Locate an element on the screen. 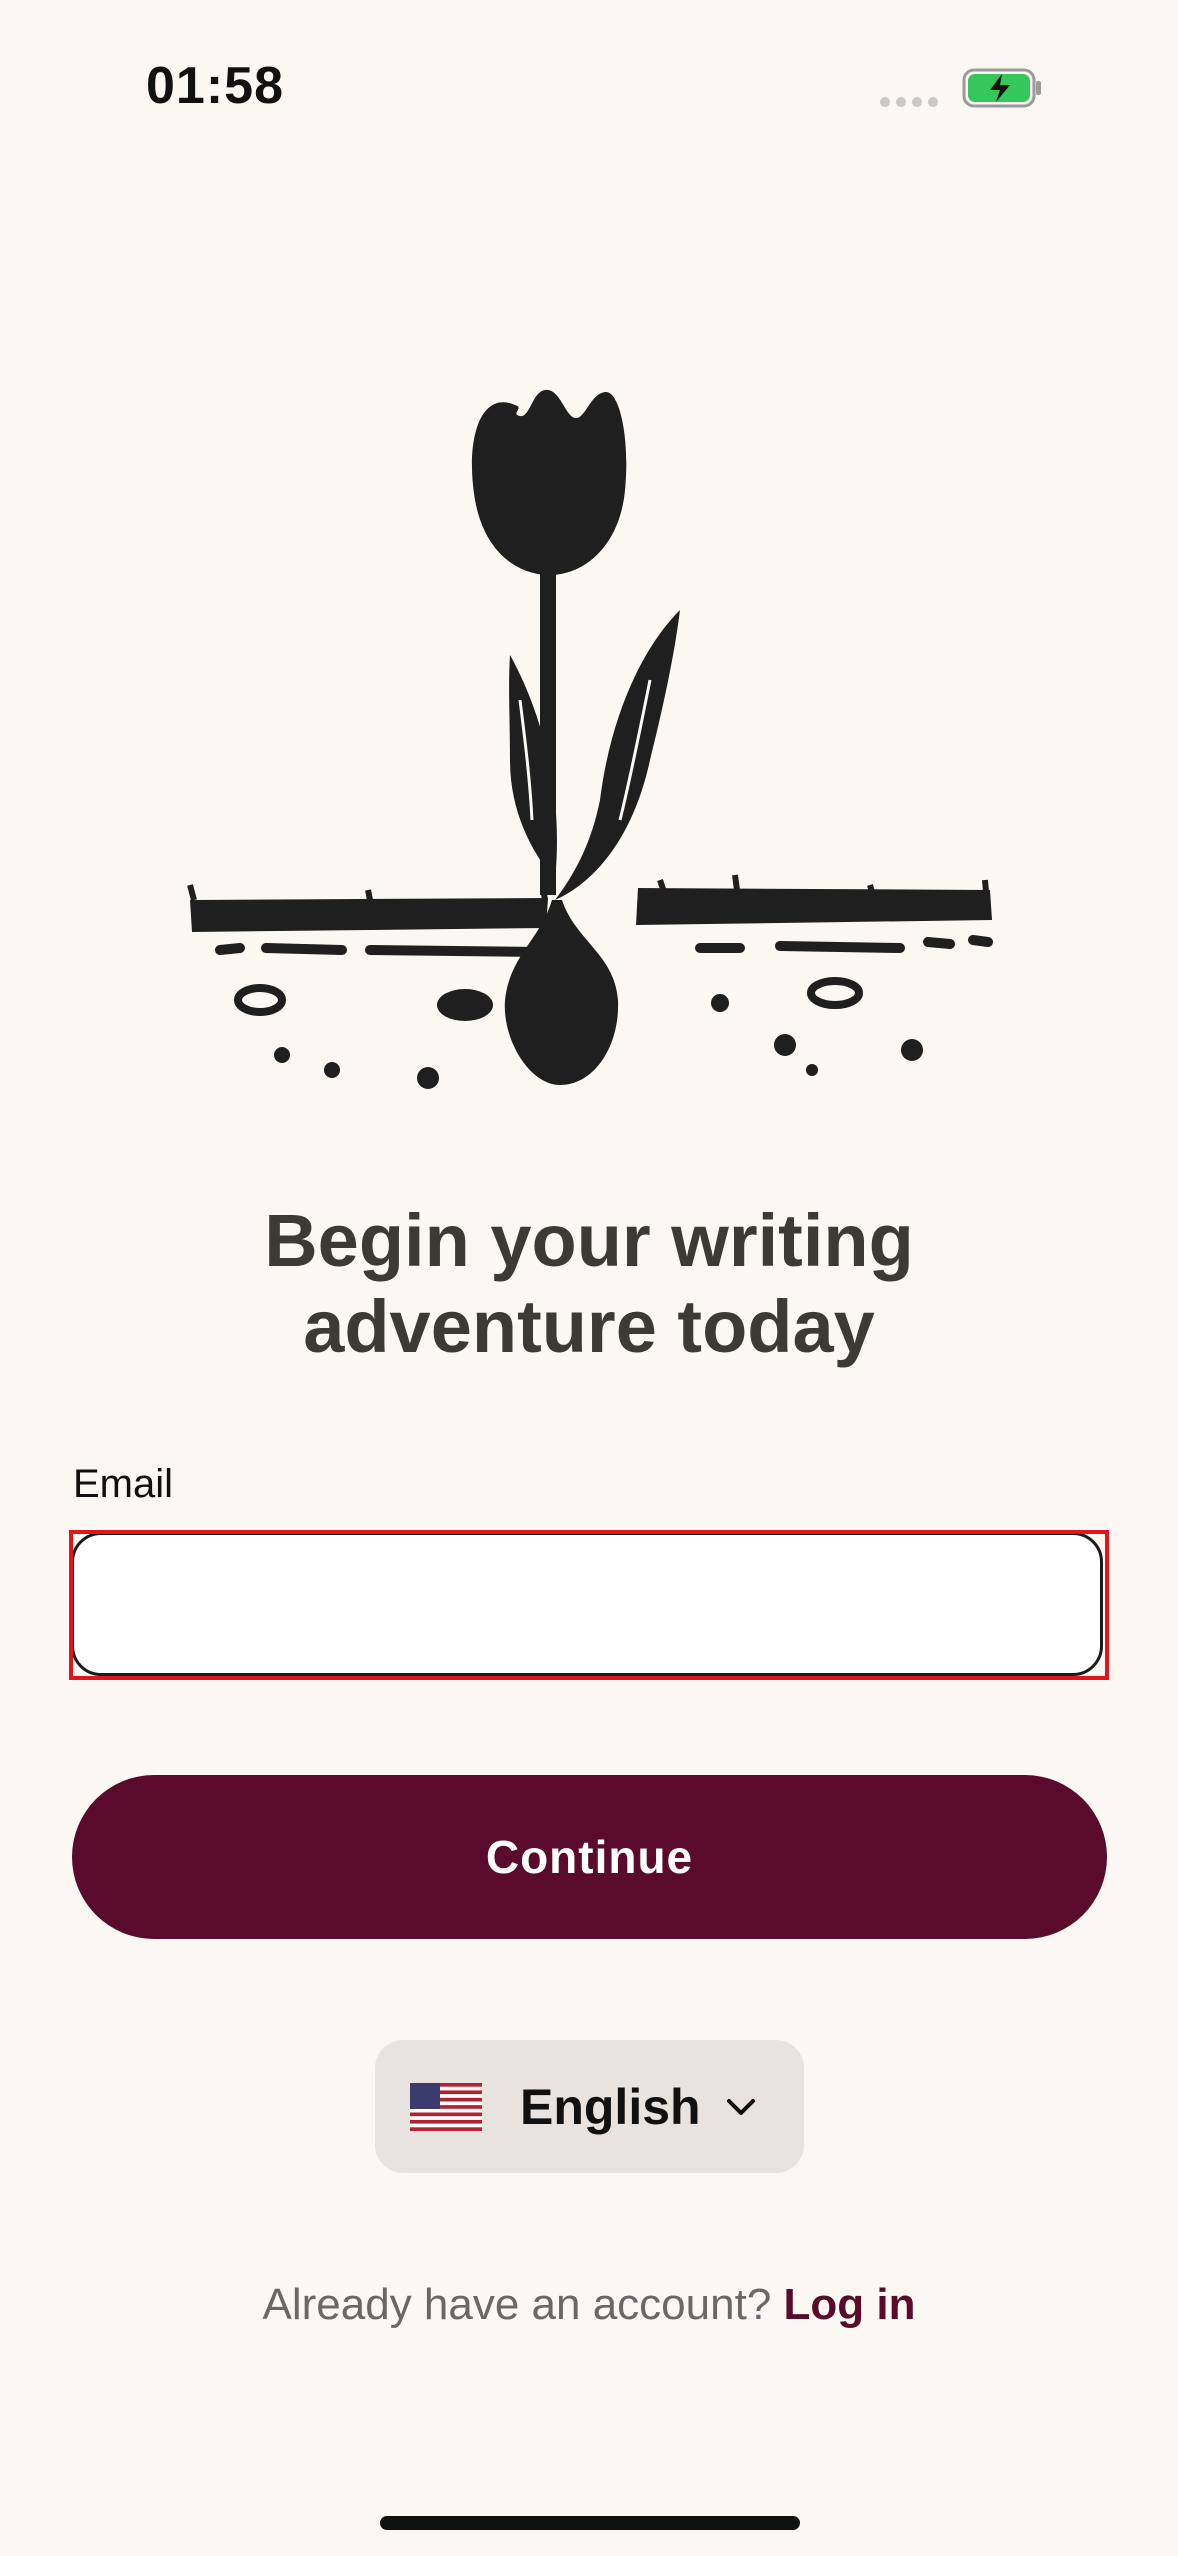  page-title-line-2: adventure today is located at coordinates (589, 1326).